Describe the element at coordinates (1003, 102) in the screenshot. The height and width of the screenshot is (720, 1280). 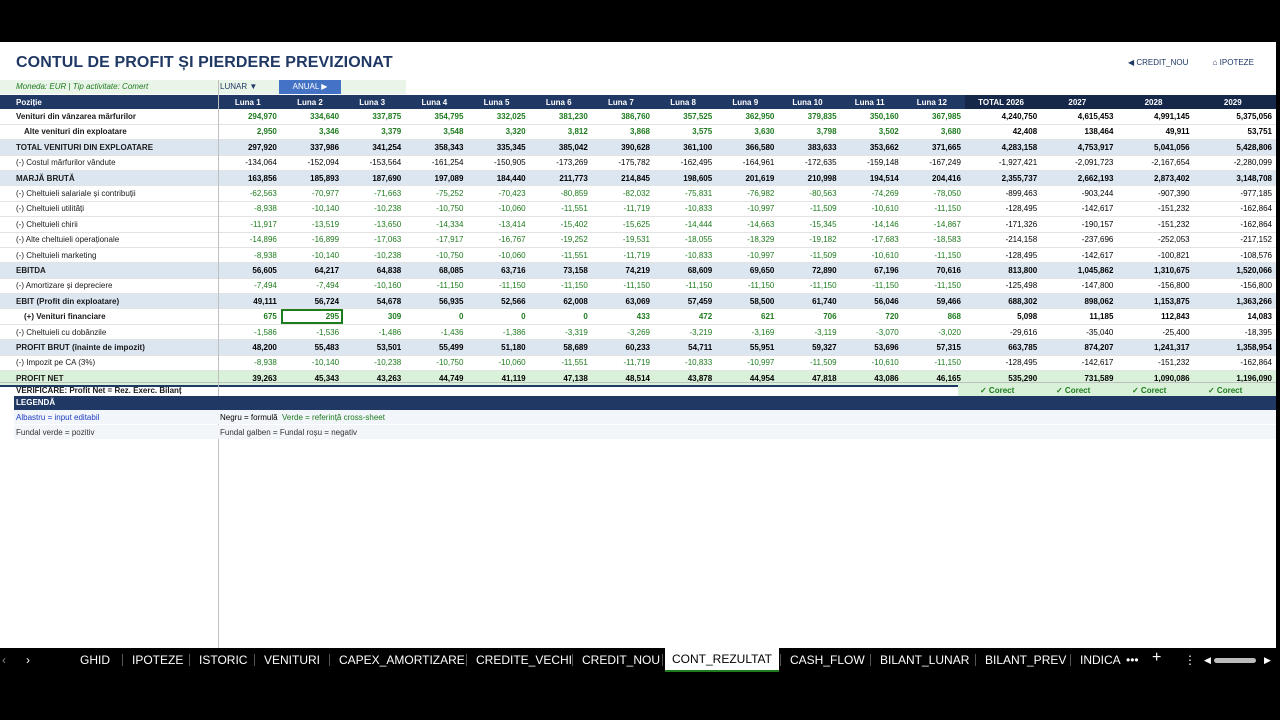
I see `column-header: TOTAL 2026` at that location.